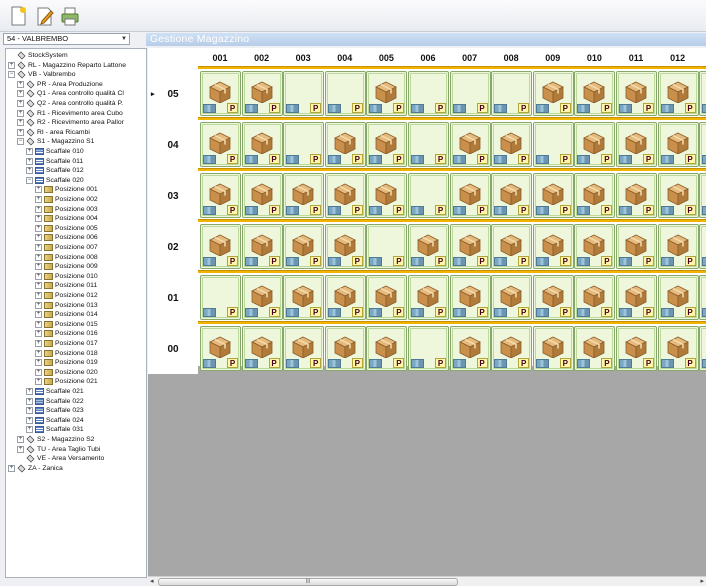  Describe the element at coordinates (55, 410) in the screenshot. I see `tree-node: + Scaffale 023` at that location.